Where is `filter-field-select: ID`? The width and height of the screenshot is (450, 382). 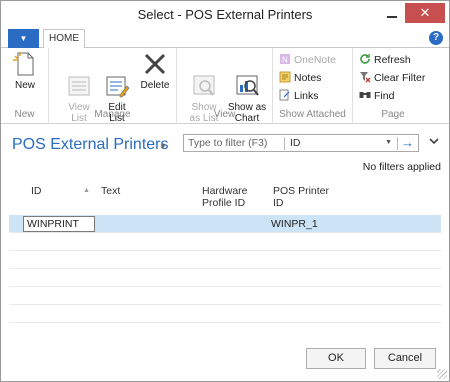 filter-field-select: ID is located at coordinates (295, 143).